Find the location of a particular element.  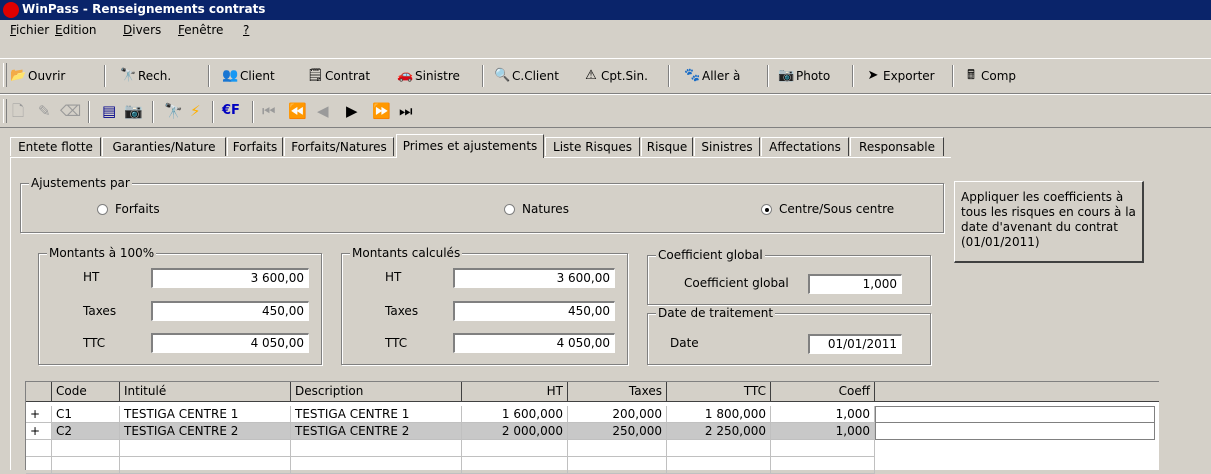

previous-icon: ◀ is located at coordinates (323, 111).